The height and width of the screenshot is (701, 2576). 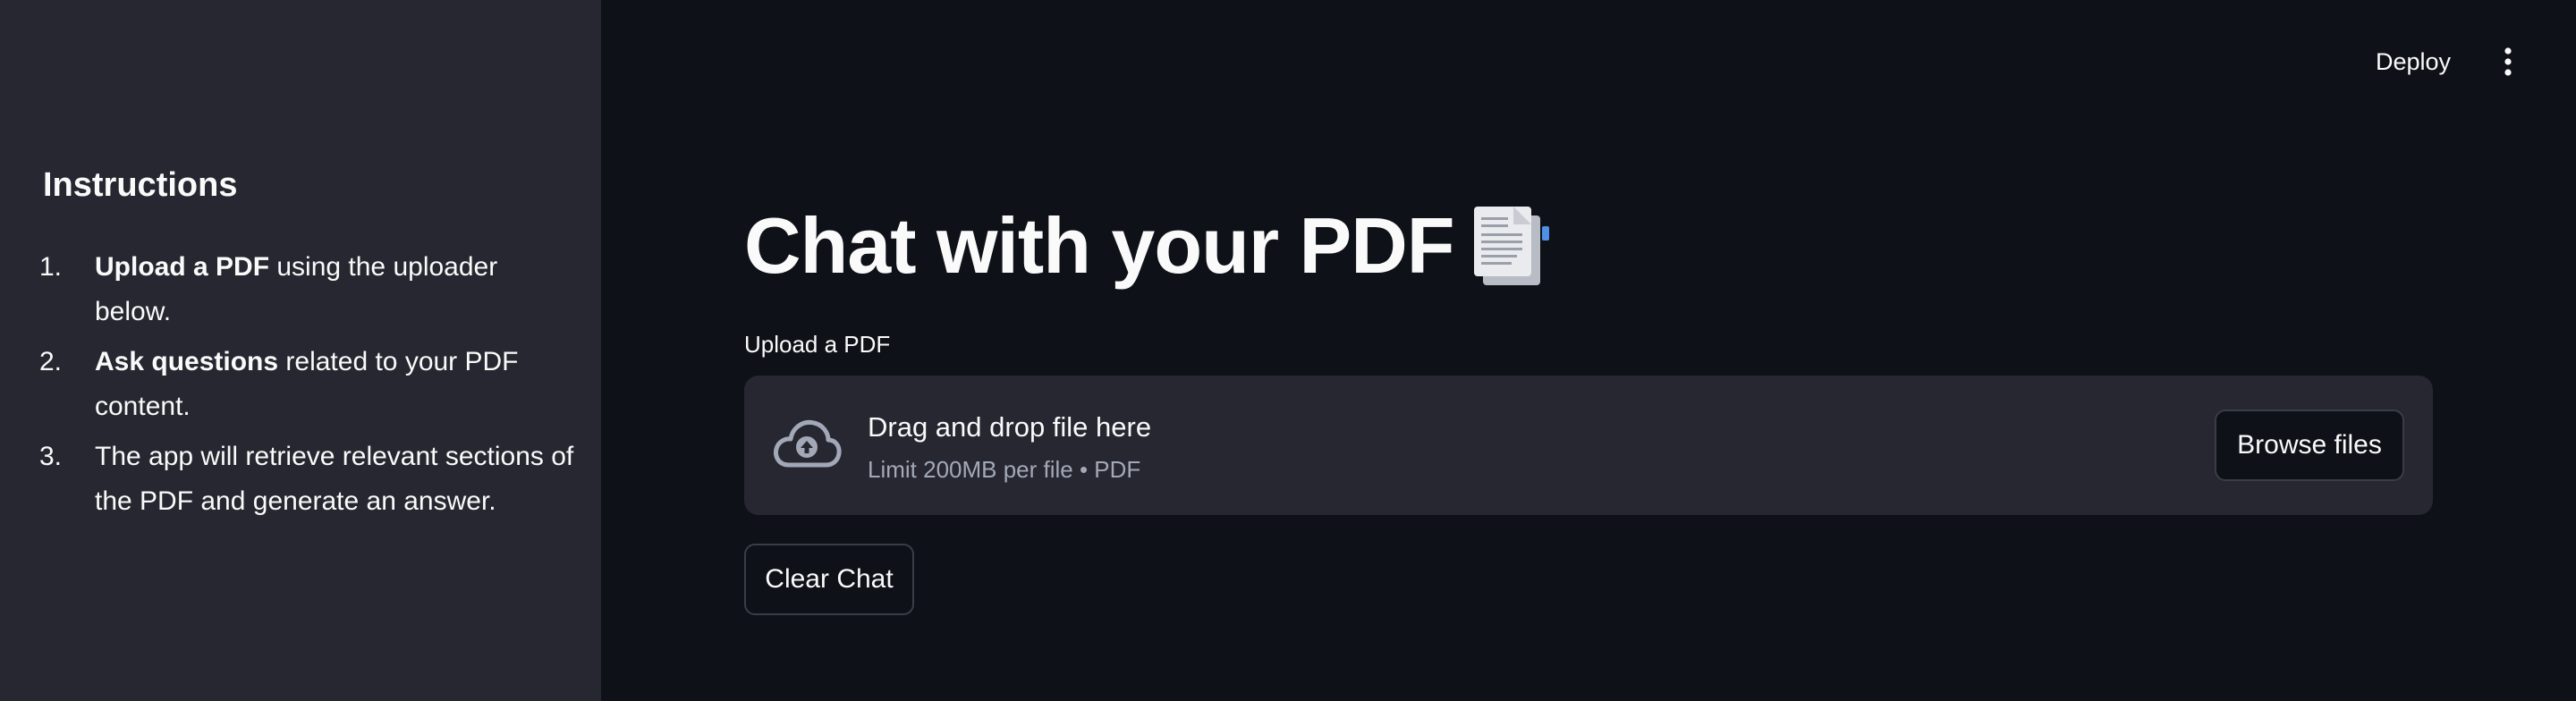 I want to click on cloud-upload-icon, so click(x=808, y=443).